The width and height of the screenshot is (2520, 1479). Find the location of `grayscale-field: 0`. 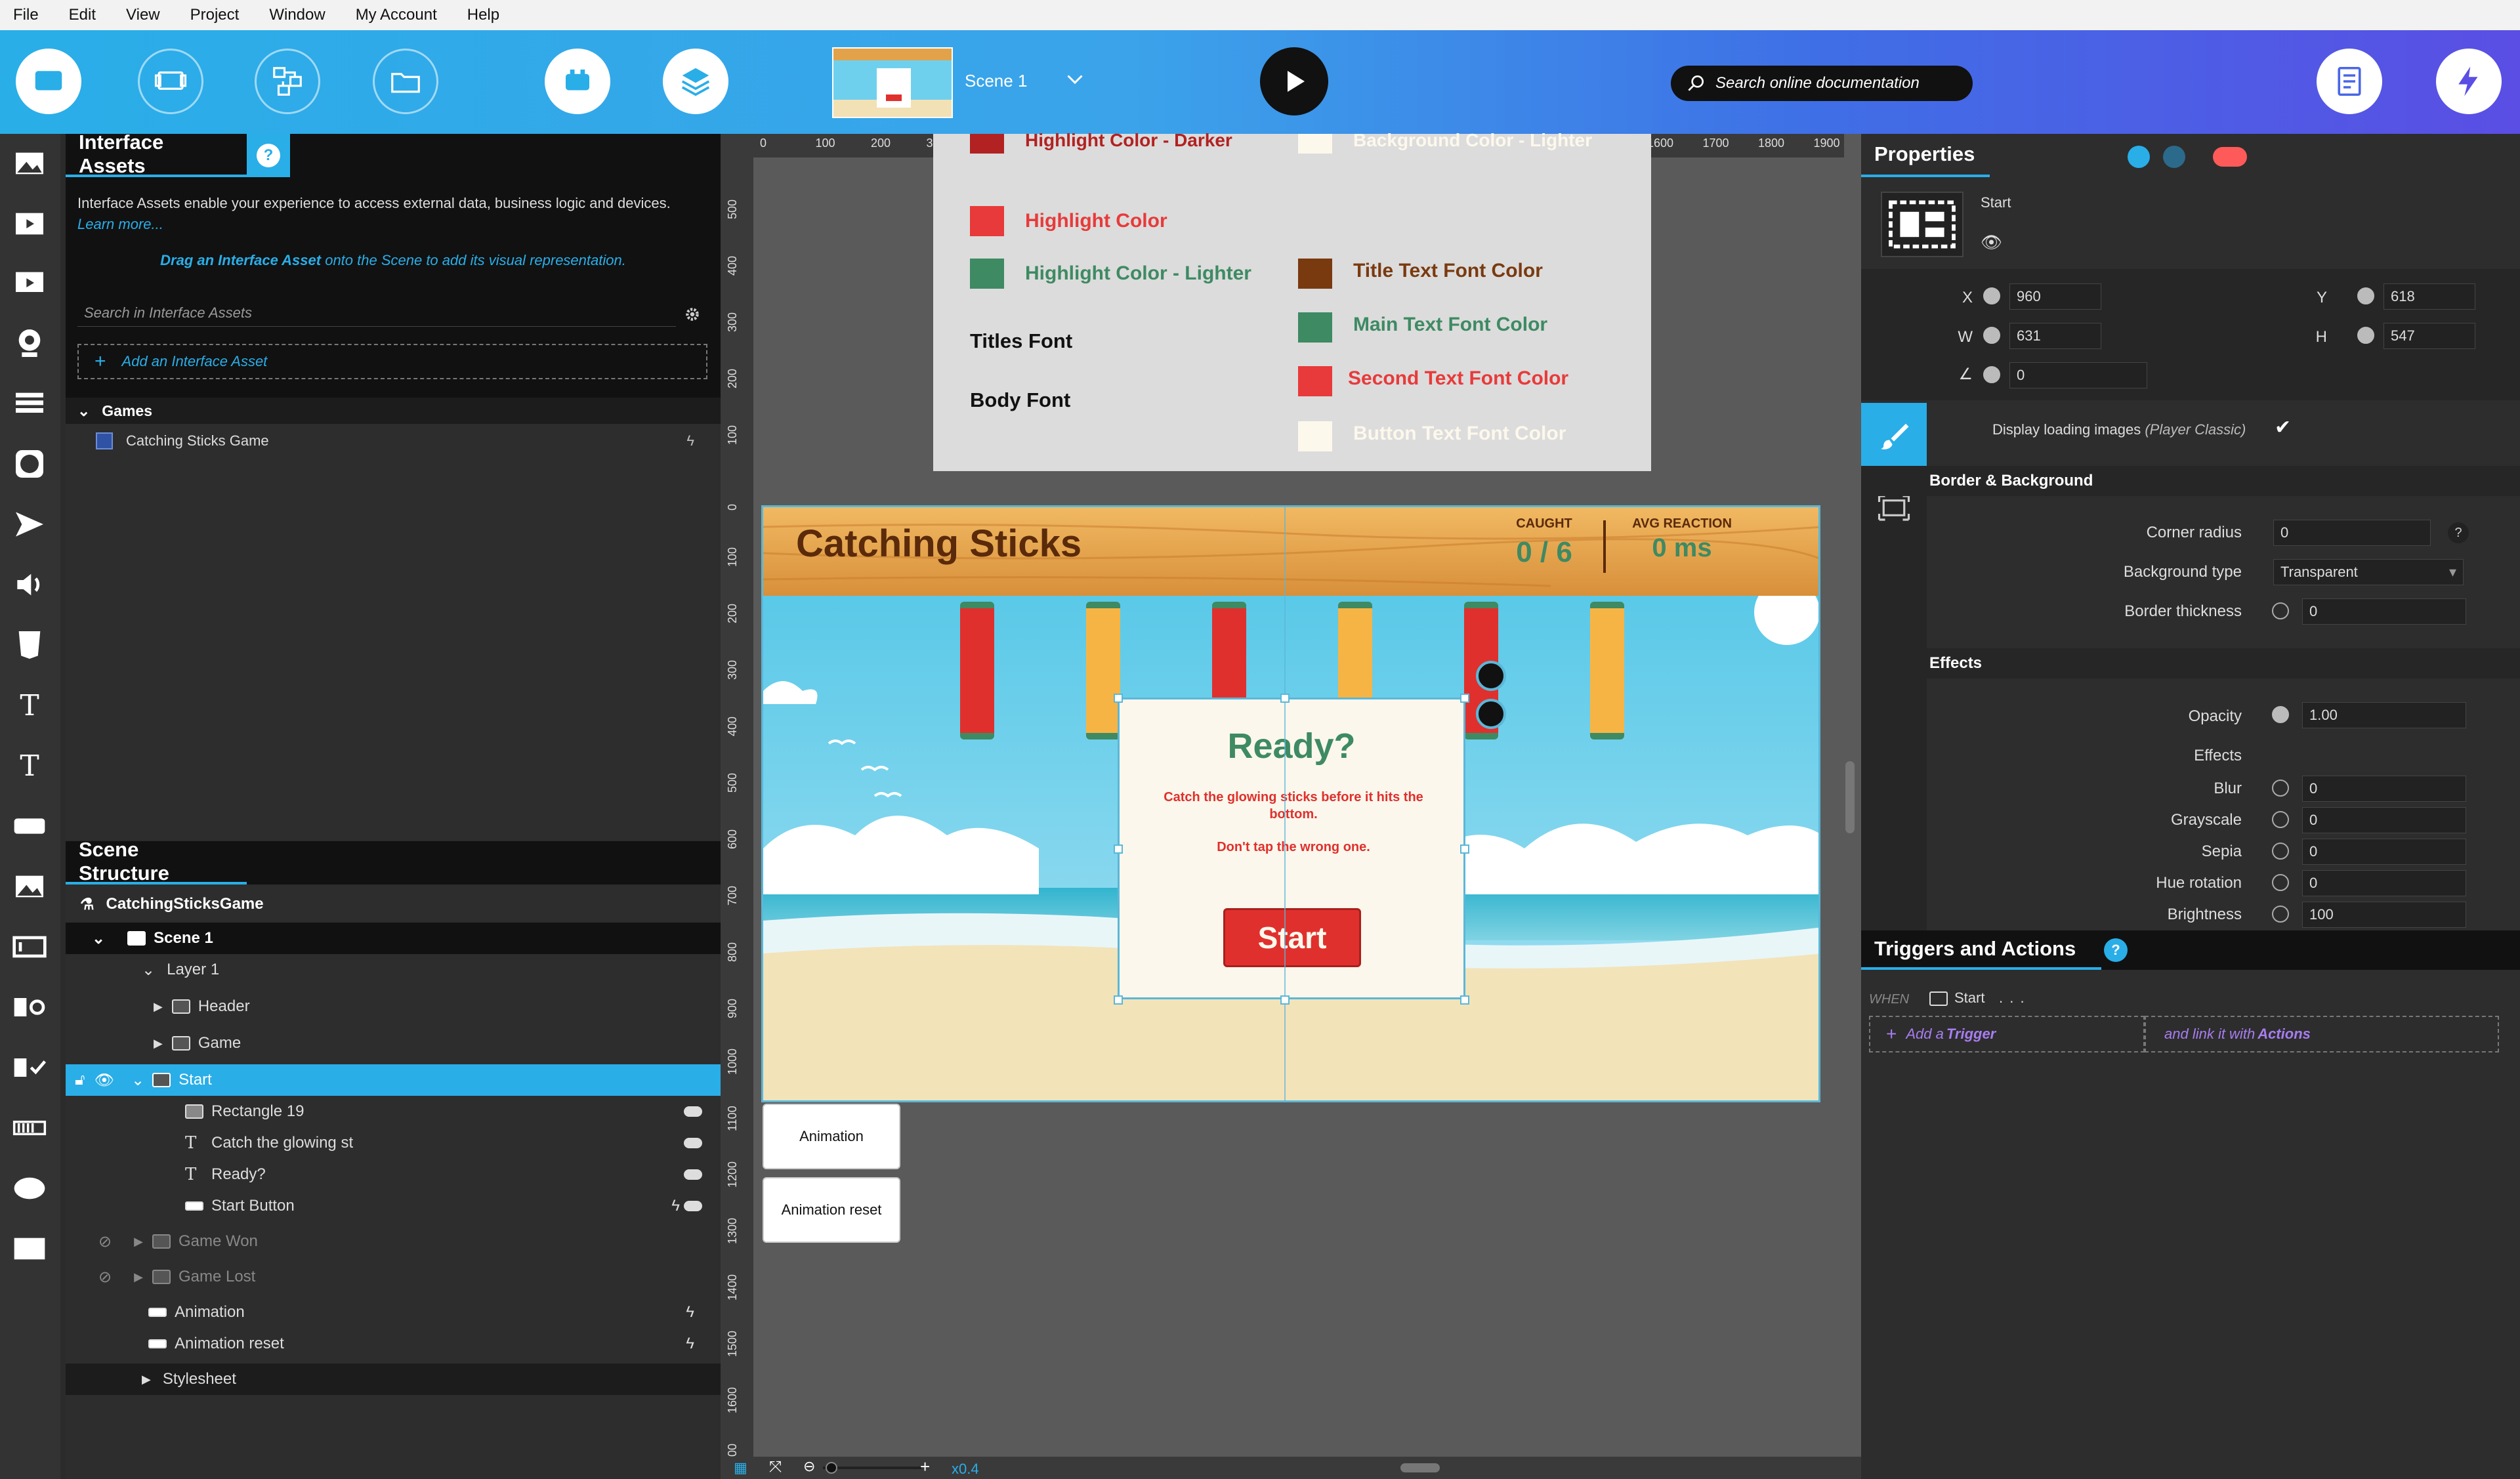

grayscale-field: 0 is located at coordinates (2384, 820).